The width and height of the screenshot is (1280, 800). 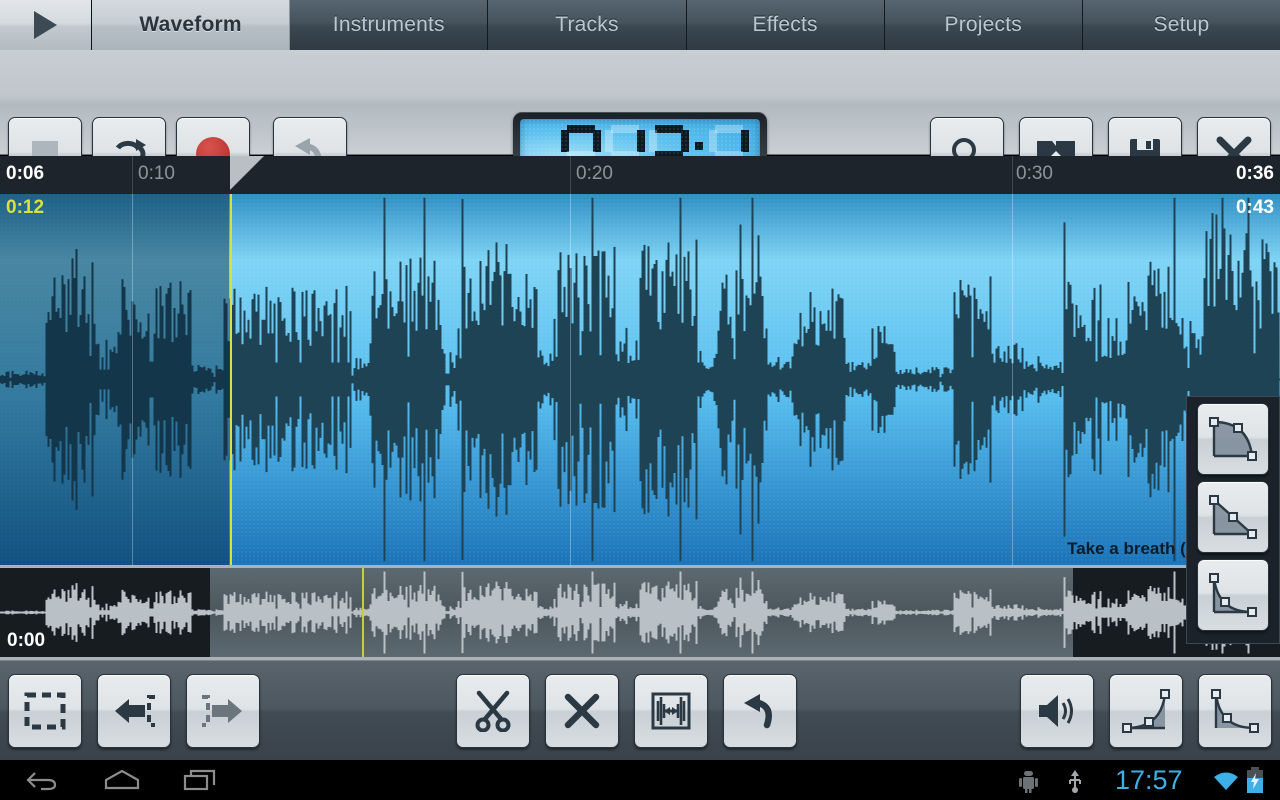 I want to click on fade-in-icon, so click(x=1146, y=711).